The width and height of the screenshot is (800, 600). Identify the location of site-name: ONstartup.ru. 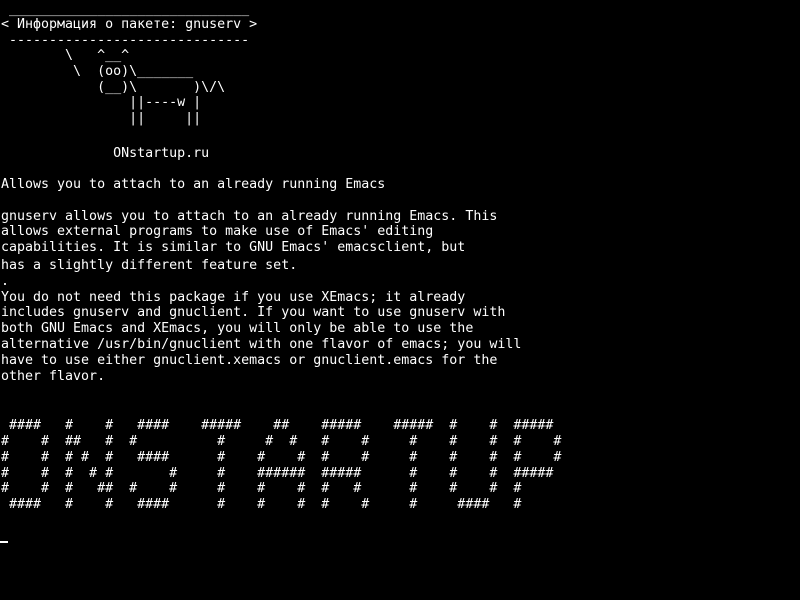
(105, 153).